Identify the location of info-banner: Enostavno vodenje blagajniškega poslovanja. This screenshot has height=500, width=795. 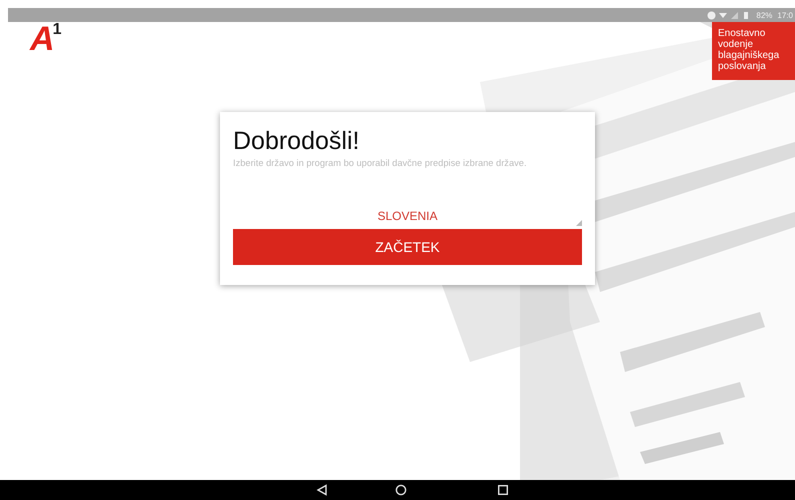
(753, 51).